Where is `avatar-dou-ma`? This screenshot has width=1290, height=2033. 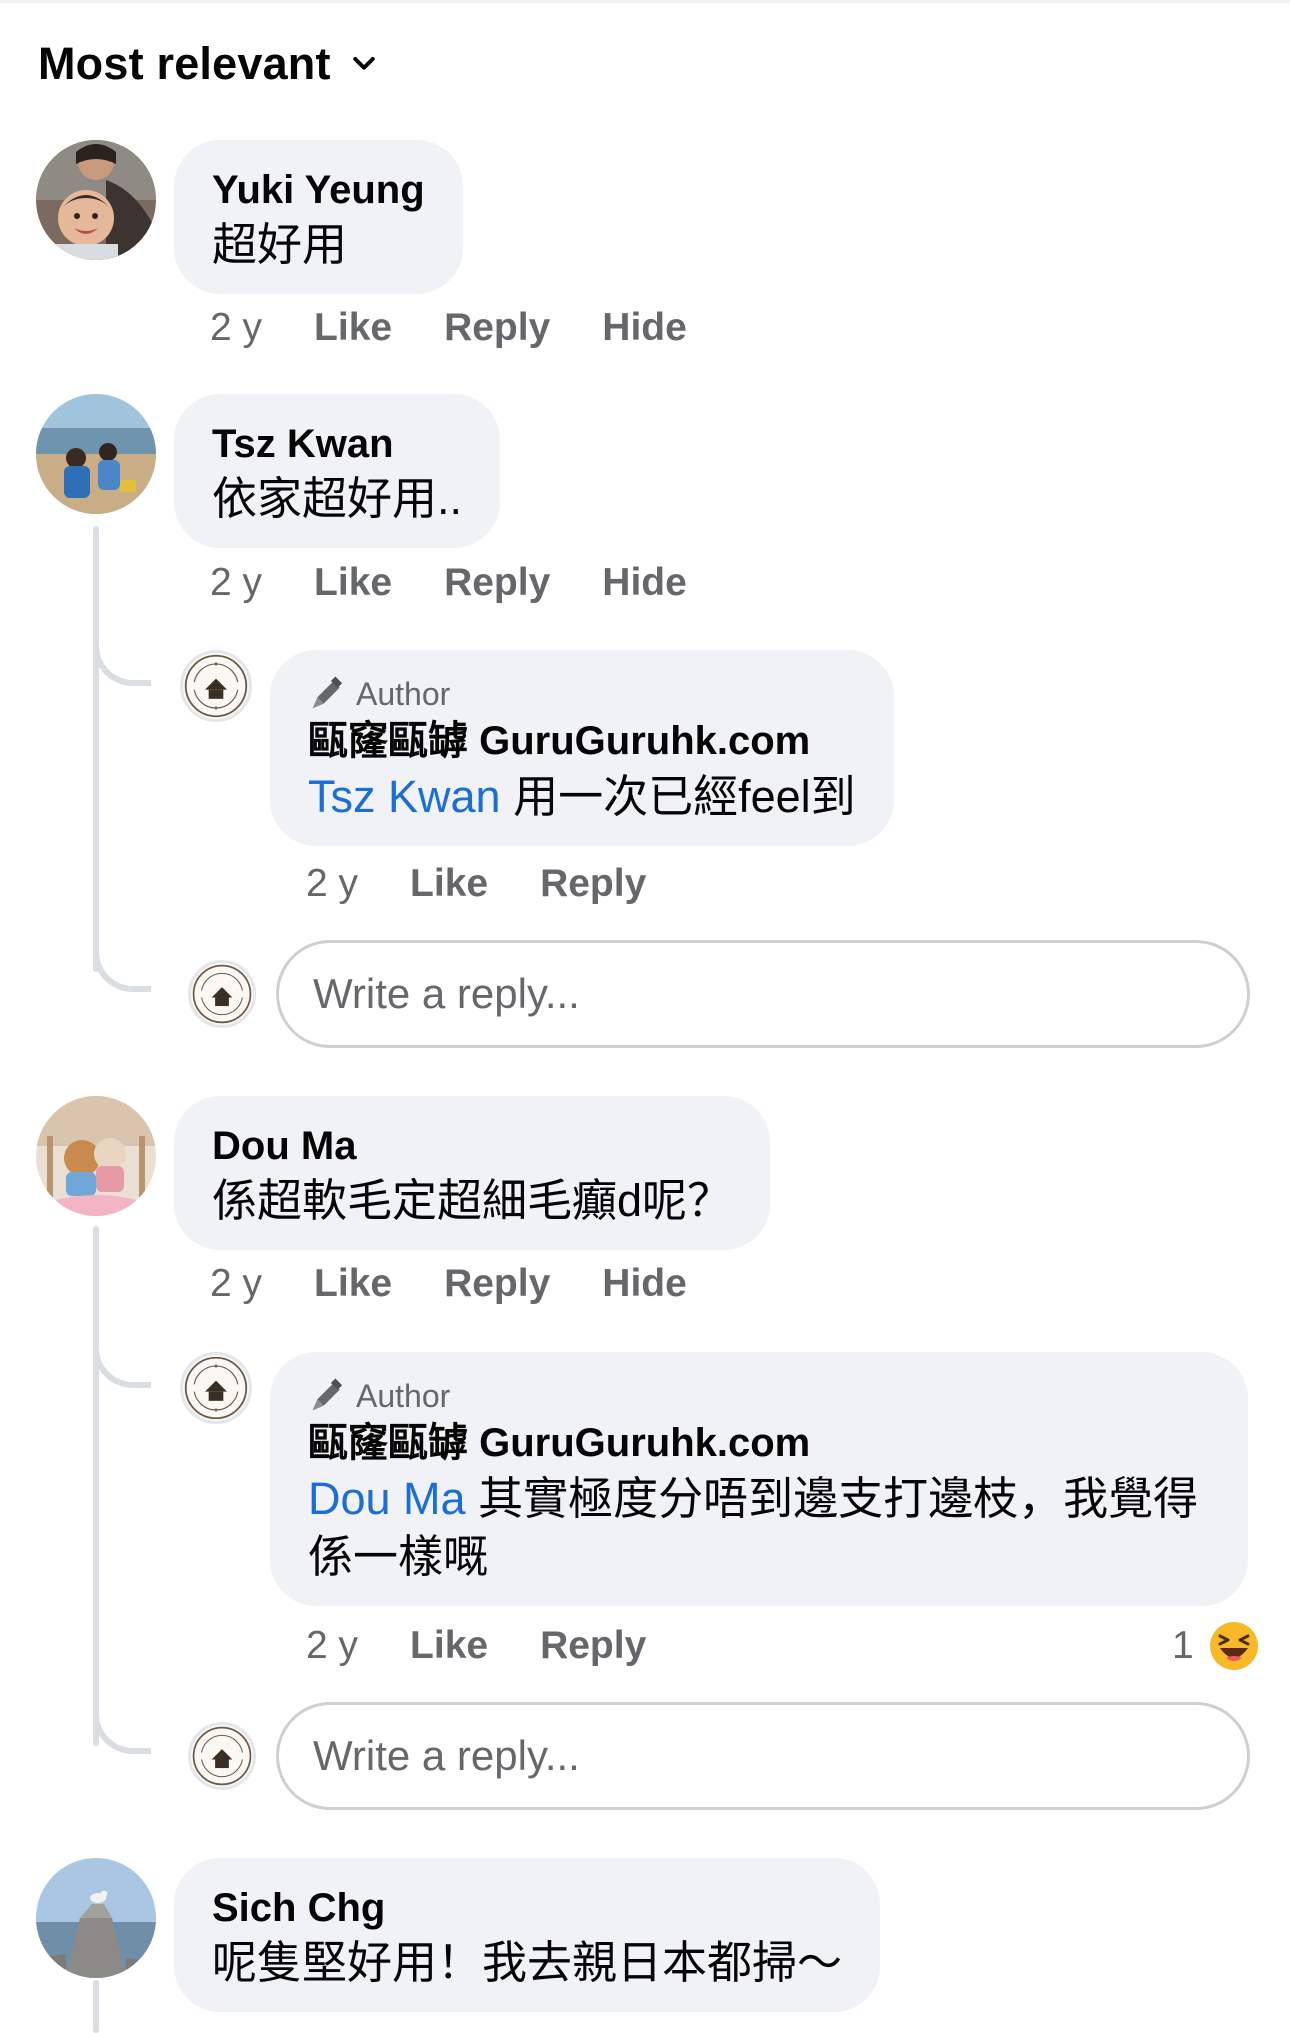 avatar-dou-ma is located at coordinates (96, 1156).